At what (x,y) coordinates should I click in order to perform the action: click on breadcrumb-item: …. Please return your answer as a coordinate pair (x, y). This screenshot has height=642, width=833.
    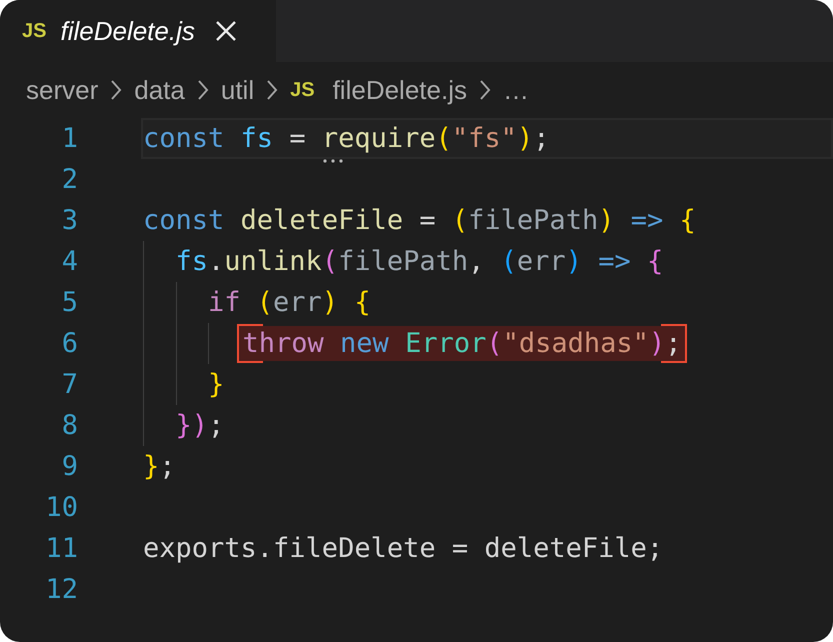
    Looking at the image, I should click on (515, 90).